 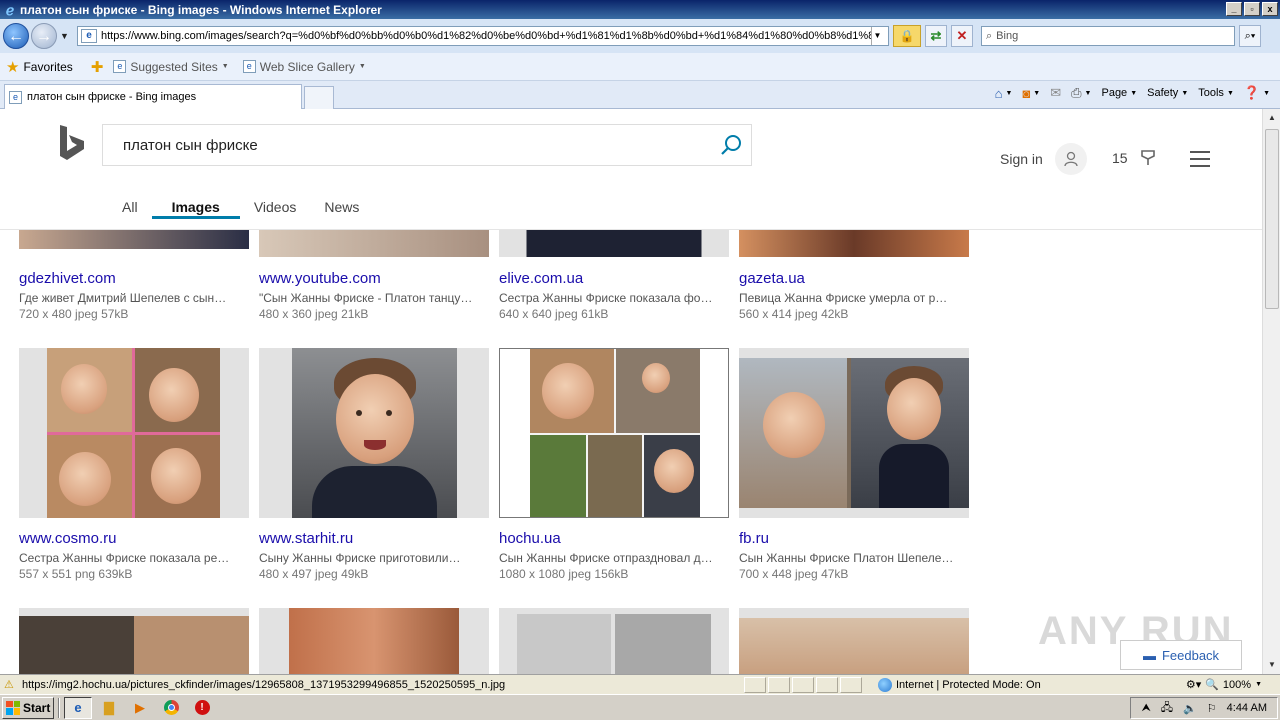 What do you see at coordinates (1145, 708) in the screenshot?
I see `tray-arrow-icon: ⮝` at bounding box center [1145, 708].